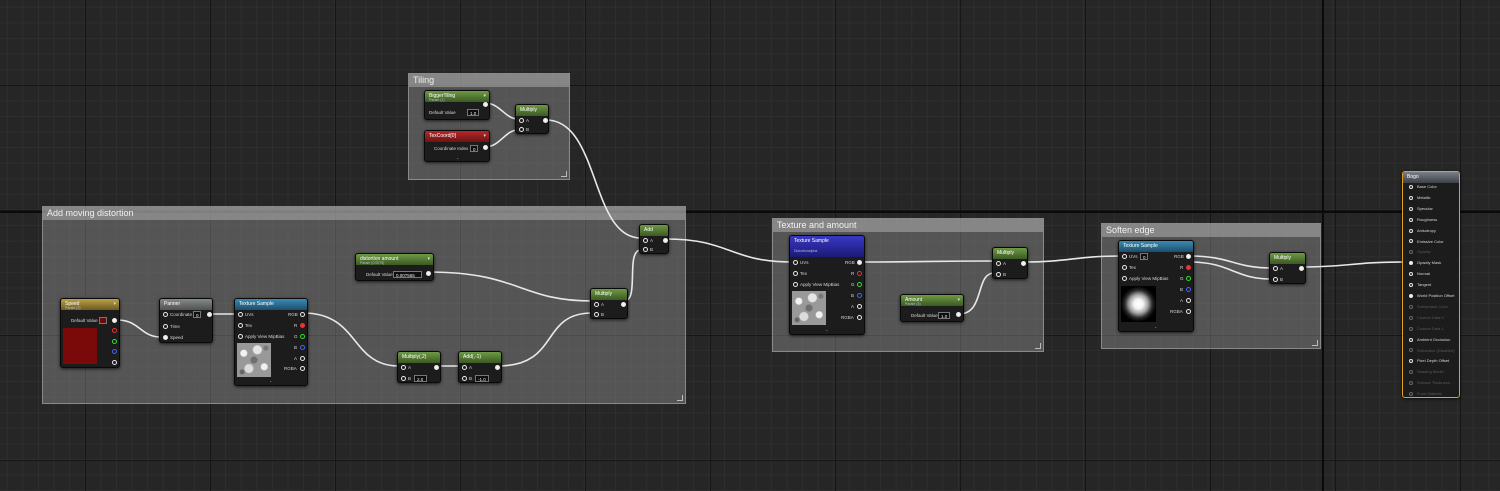  Describe the element at coordinates (457, 146) in the screenshot. I see `node-tex-coord: TexCoord[0] ▾ Coordinate Index 0 ⌄` at that location.